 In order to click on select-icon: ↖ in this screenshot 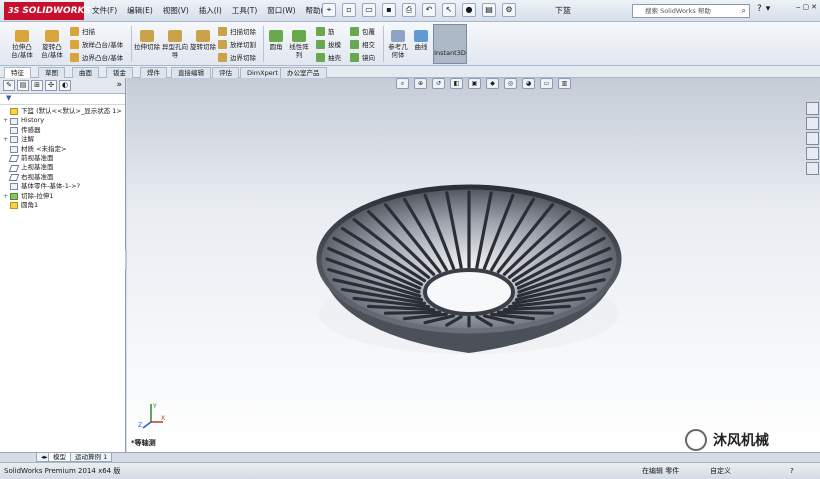, I will do `click(449, 10)`.